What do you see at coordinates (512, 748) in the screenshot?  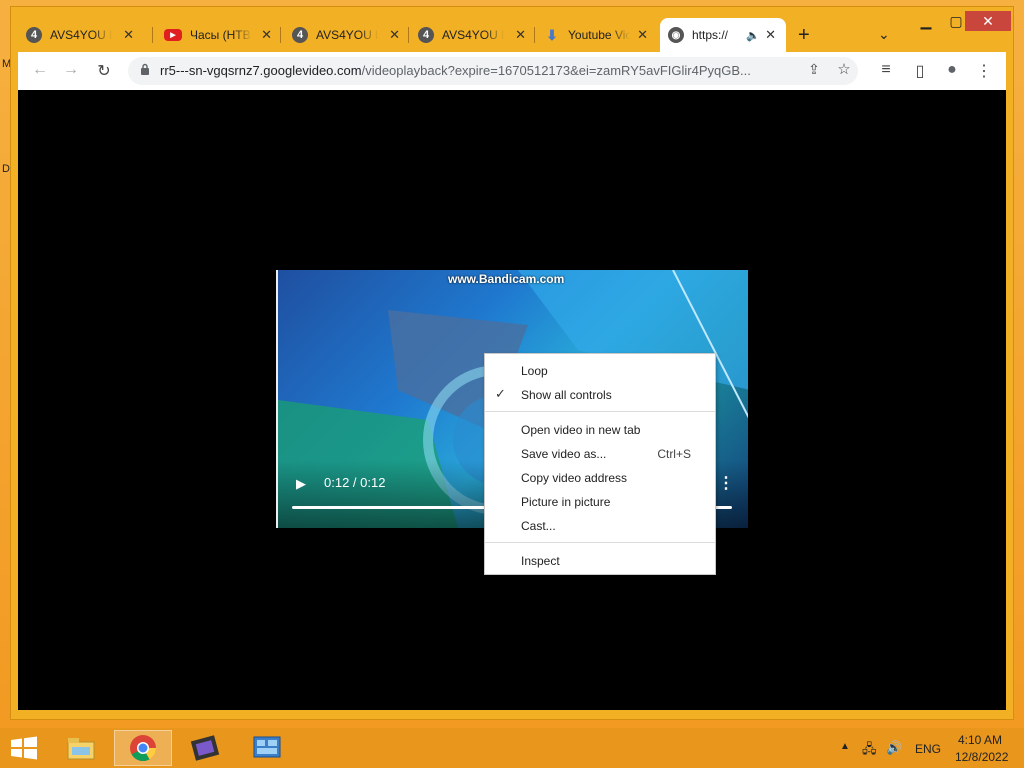 I see `taskbar: ▲ 🖧 🔊 ENG 4:10 AM 12/8/2022` at bounding box center [512, 748].